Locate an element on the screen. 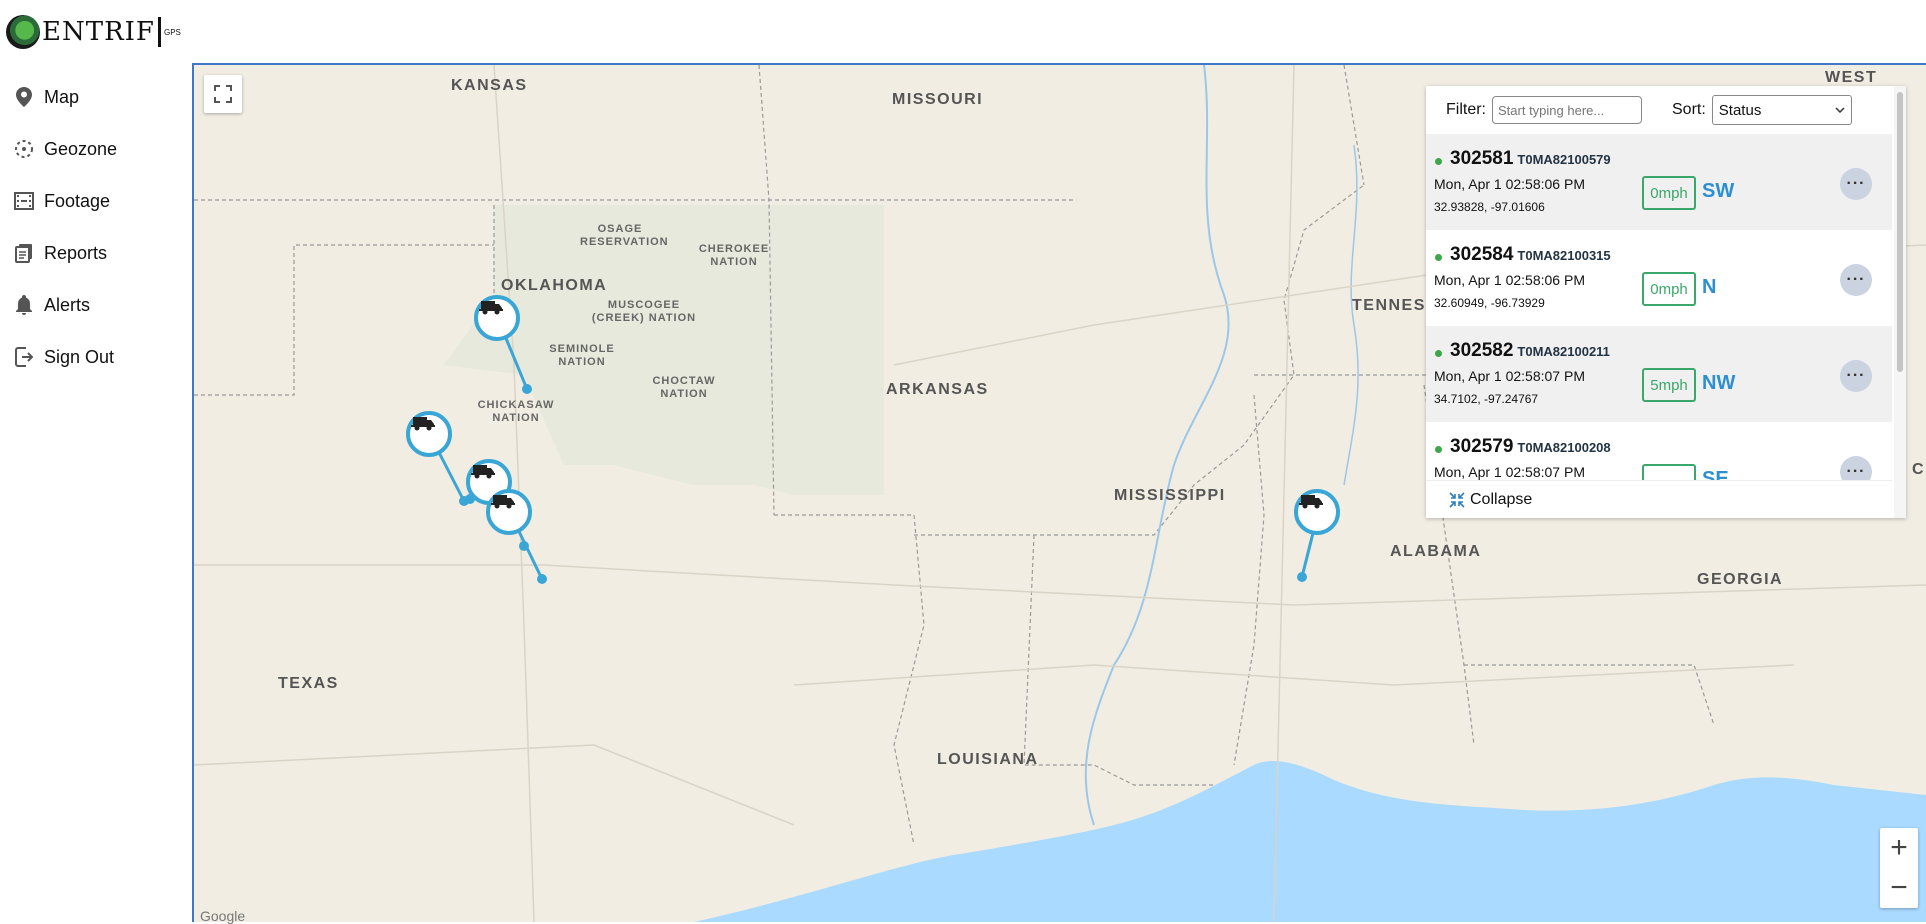  sidebar-item-label: Footage is located at coordinates (77, 200).